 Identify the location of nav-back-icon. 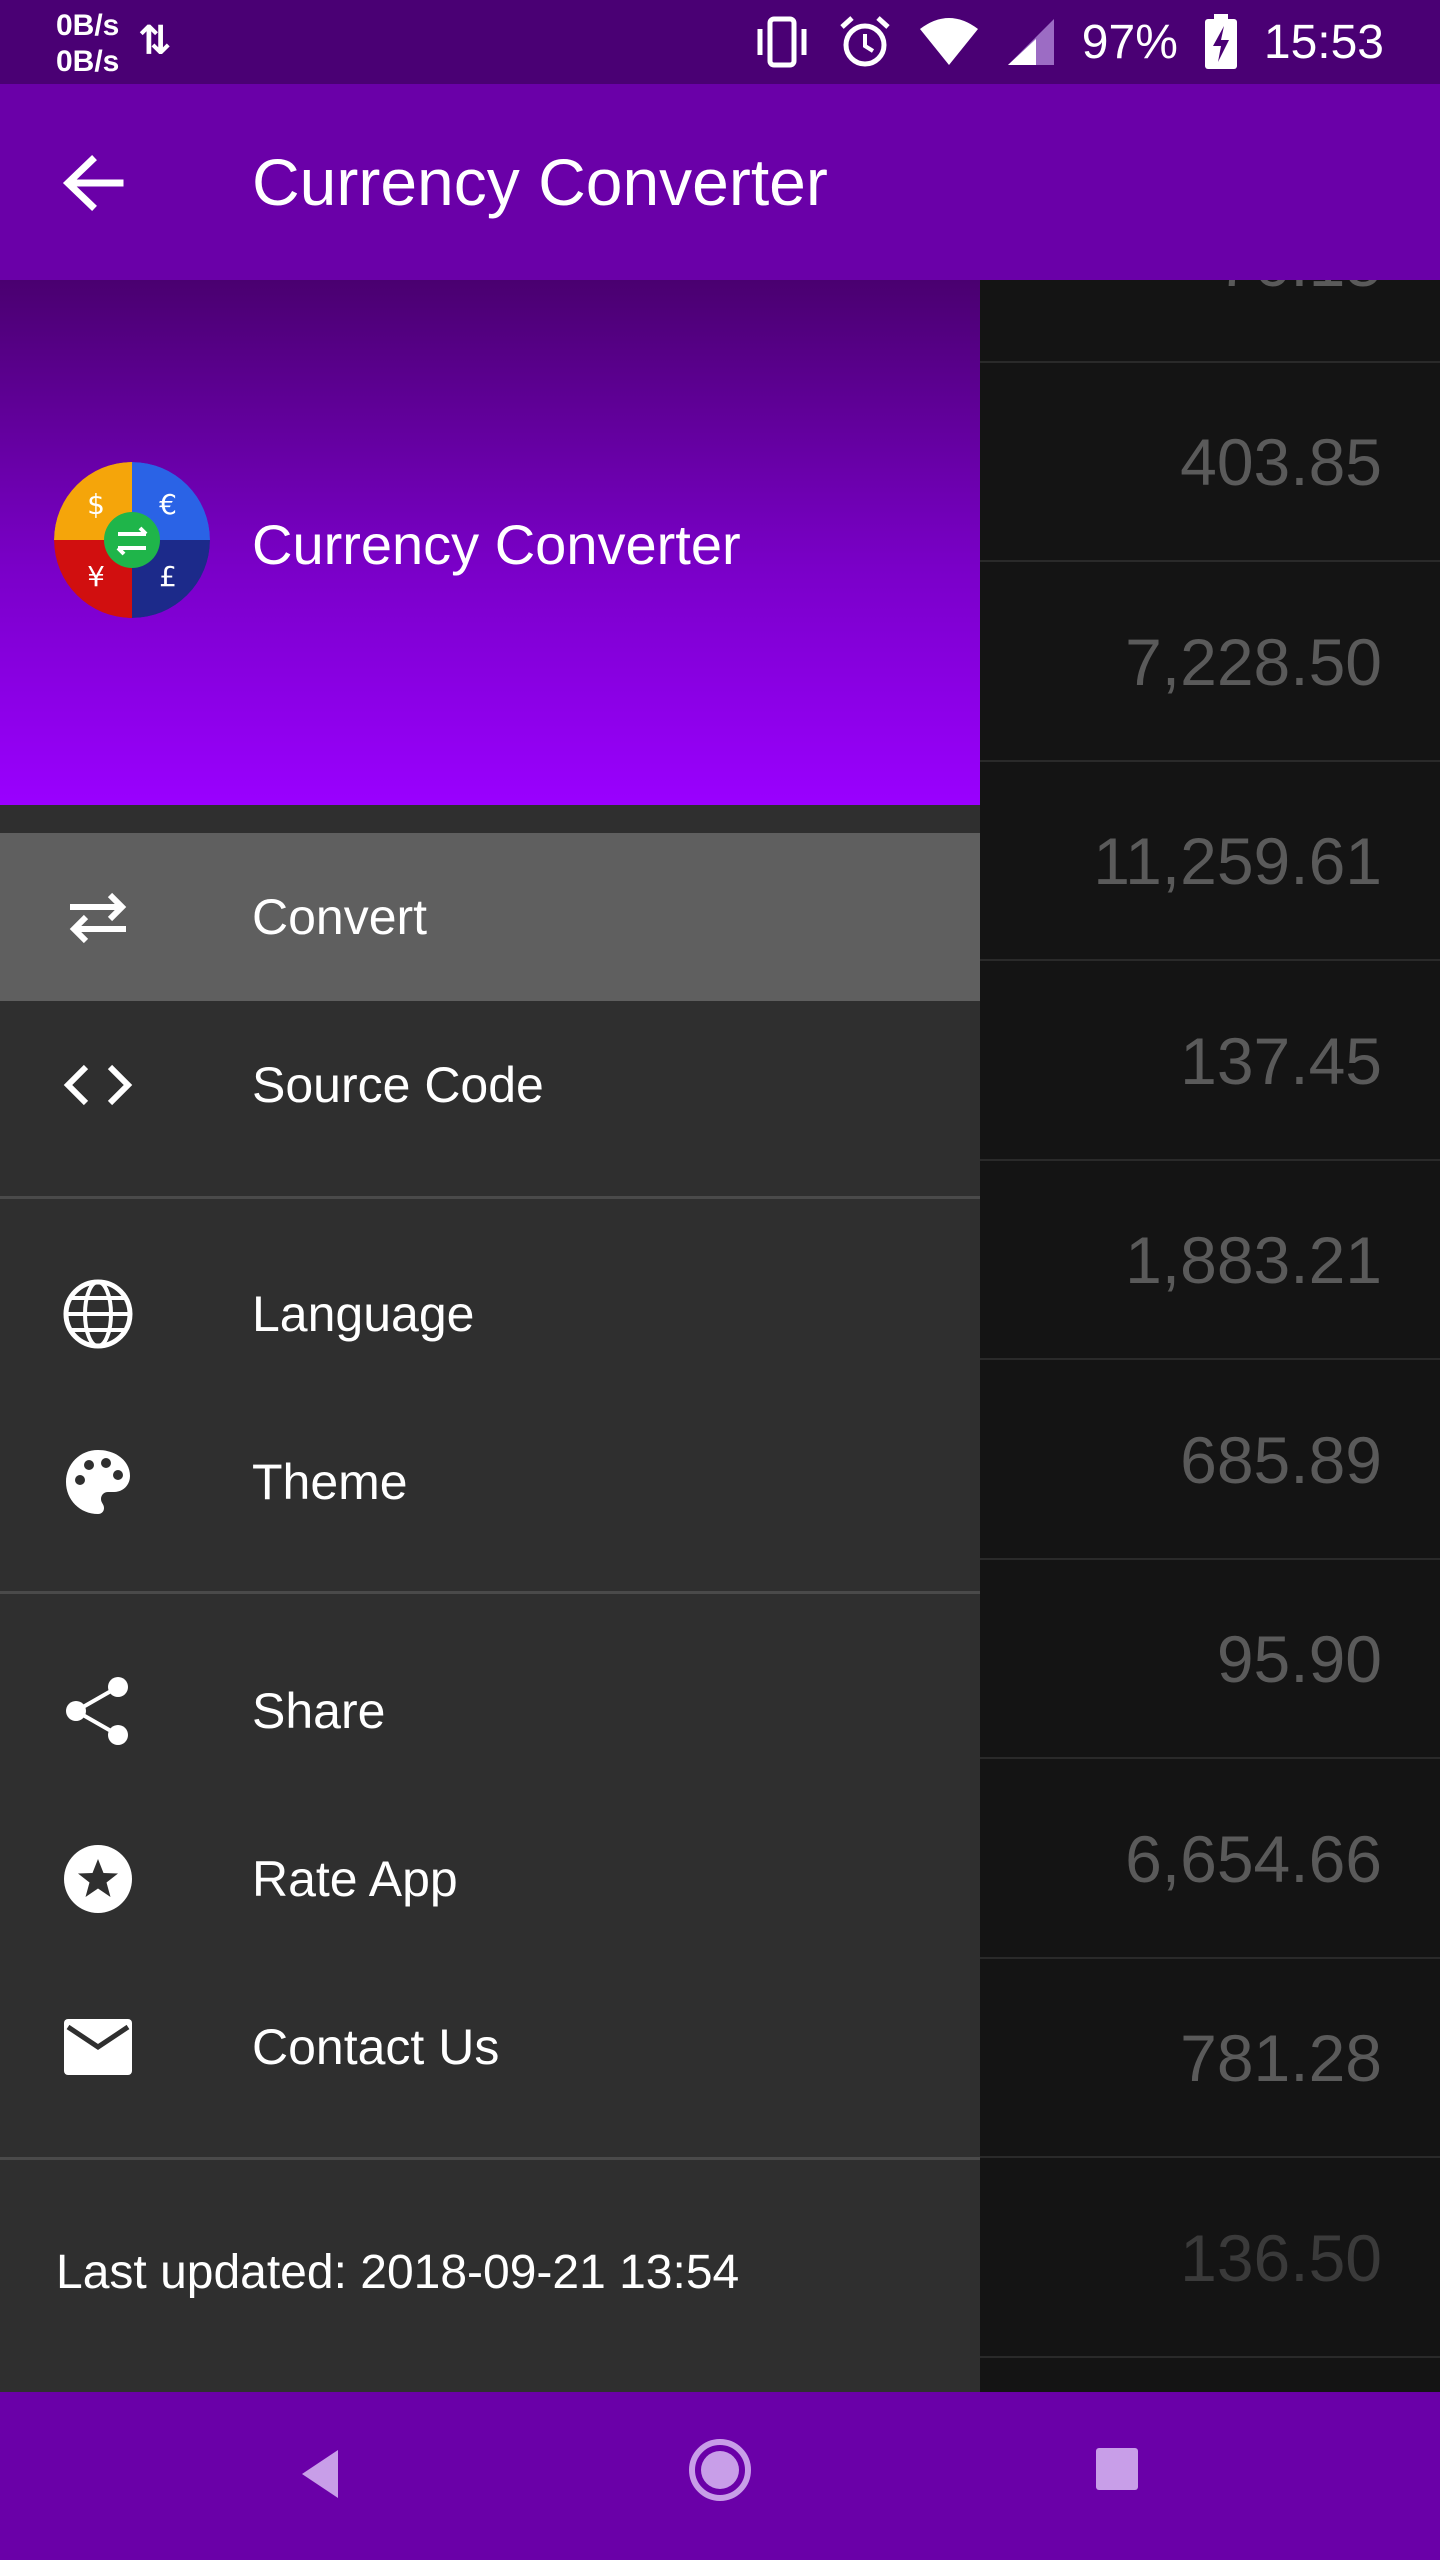
(321, 2474).